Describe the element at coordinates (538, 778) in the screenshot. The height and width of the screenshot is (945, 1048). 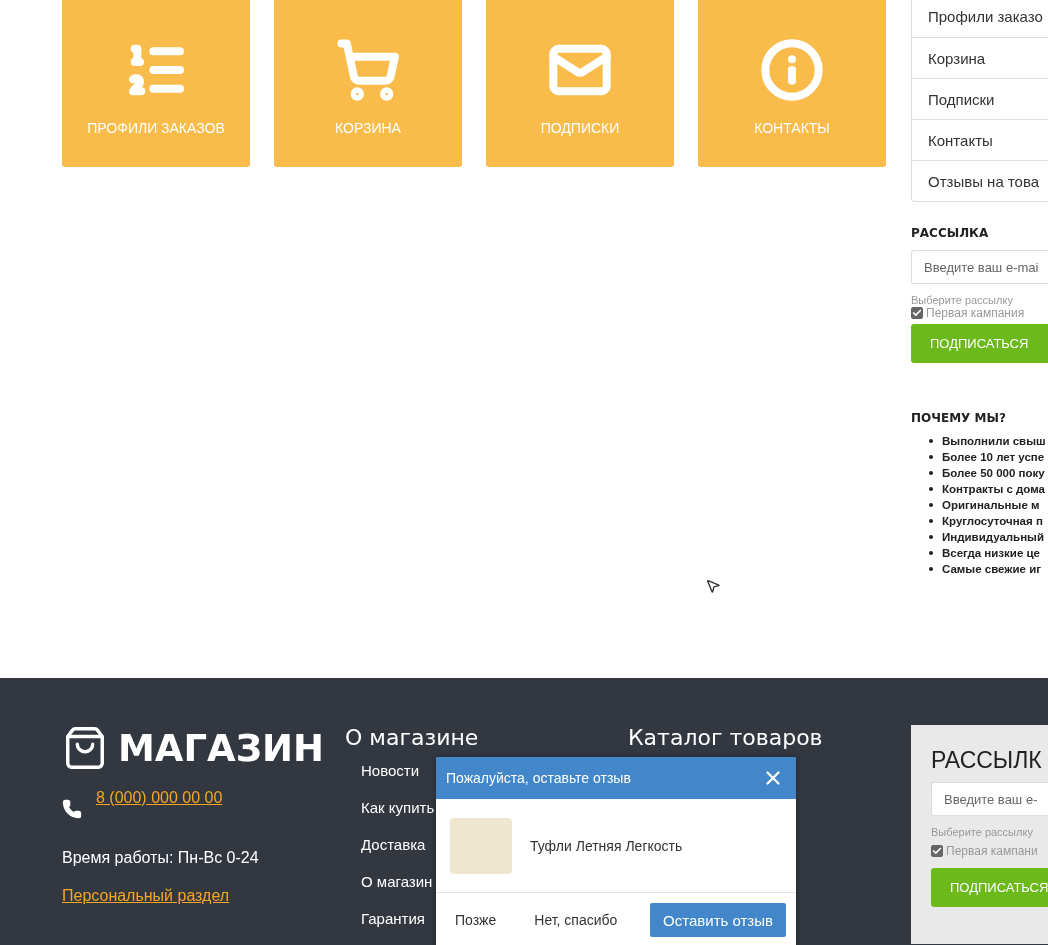
I see `dialog-title: Пожалуйста, оставьте отзыв` at that location.